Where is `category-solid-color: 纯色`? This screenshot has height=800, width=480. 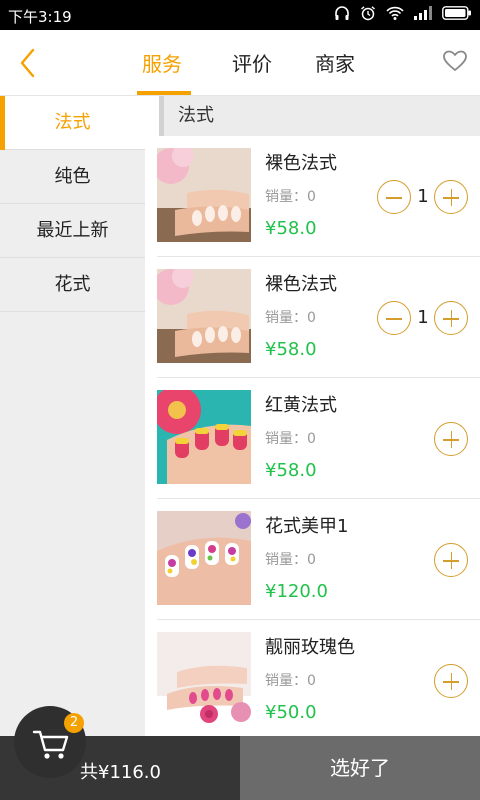 category-solid-color: 纯色 is located at coordinates (72, 177).